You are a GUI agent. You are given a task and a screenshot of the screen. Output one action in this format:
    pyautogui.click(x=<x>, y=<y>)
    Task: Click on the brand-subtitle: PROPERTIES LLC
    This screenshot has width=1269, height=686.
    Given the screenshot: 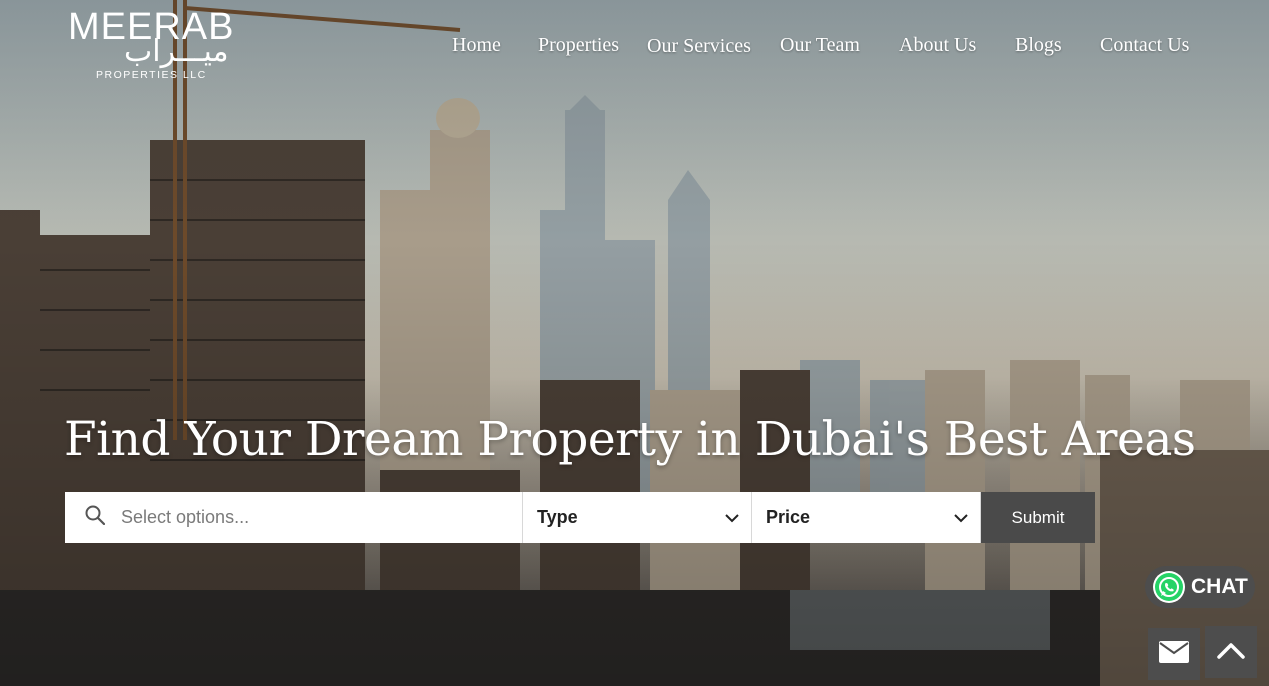 What is the action you would take?
    pyautogui.click(x=151, y=75)
    